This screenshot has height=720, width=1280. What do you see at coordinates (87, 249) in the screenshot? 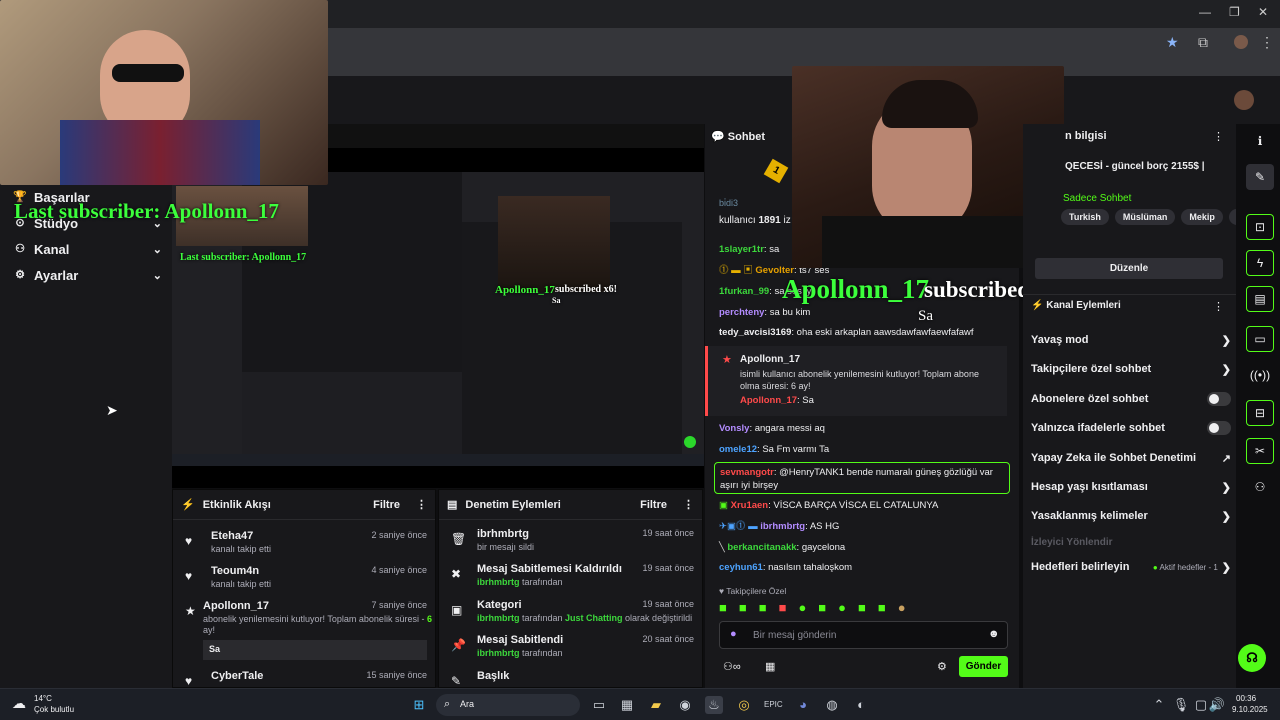
I see `nav-channel: ⚇ Kanal ⌄` at bounding box center [87, 249].